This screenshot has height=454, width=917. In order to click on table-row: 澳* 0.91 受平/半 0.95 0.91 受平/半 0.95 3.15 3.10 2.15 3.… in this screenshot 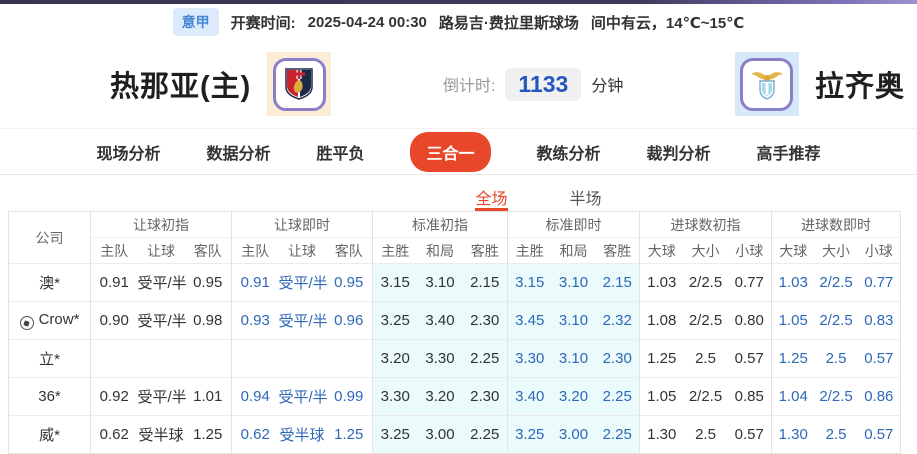, I will do `click(454, 282)`.